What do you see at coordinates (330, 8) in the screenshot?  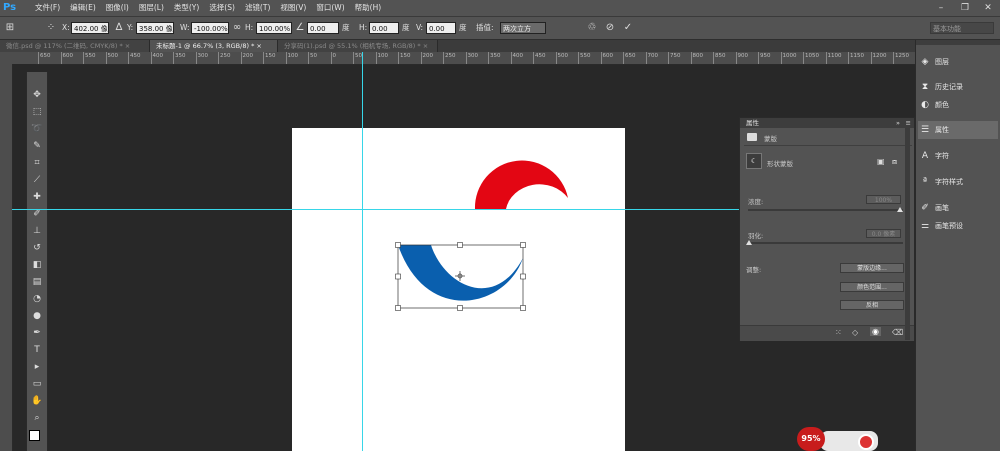 I see `menu-window: 窗口(W)` at bounding box center [330, 8].